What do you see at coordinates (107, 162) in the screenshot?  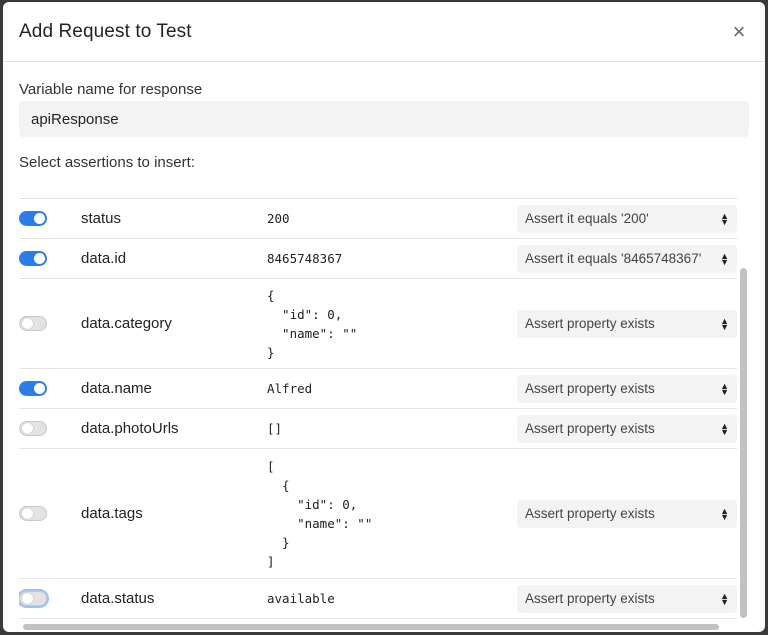 I see `assertions-label: Select assertions to insert:` at bounding box center [107, 162].